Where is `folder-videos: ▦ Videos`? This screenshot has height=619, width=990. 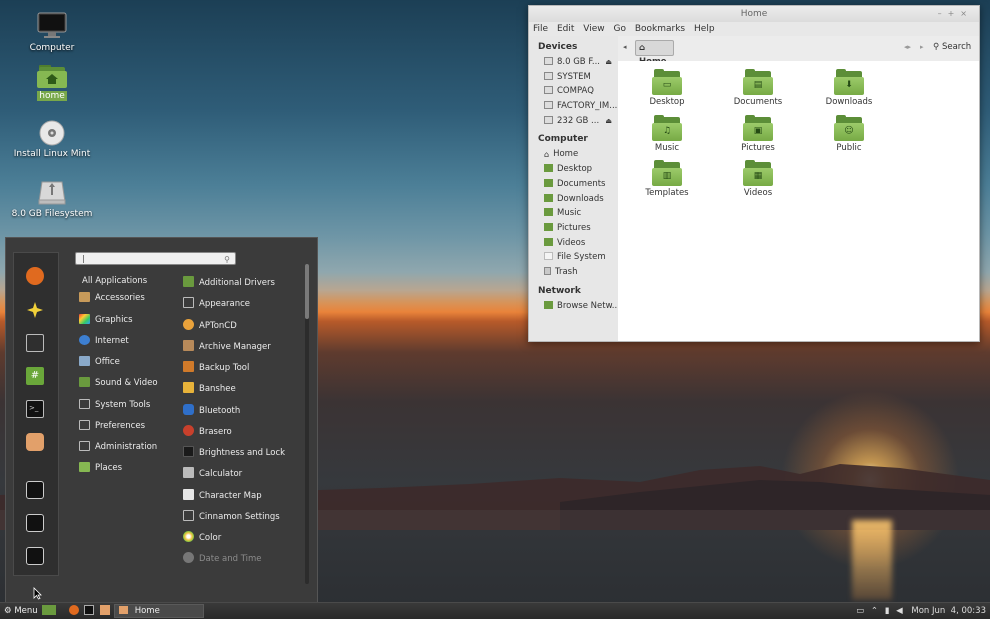
folder-videos: ▦ Videos is located at coordinates (758, 179).